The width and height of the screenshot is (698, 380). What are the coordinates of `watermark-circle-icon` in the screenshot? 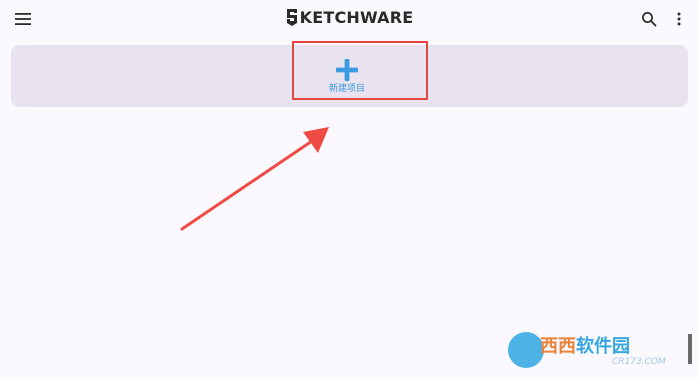 It's located at (526, 350).